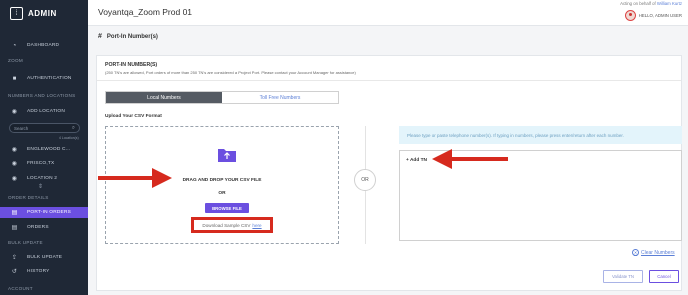 The height and width of the screenshot is (295, 688). I want to click on annotation-arrow-right, so click(470, 159).